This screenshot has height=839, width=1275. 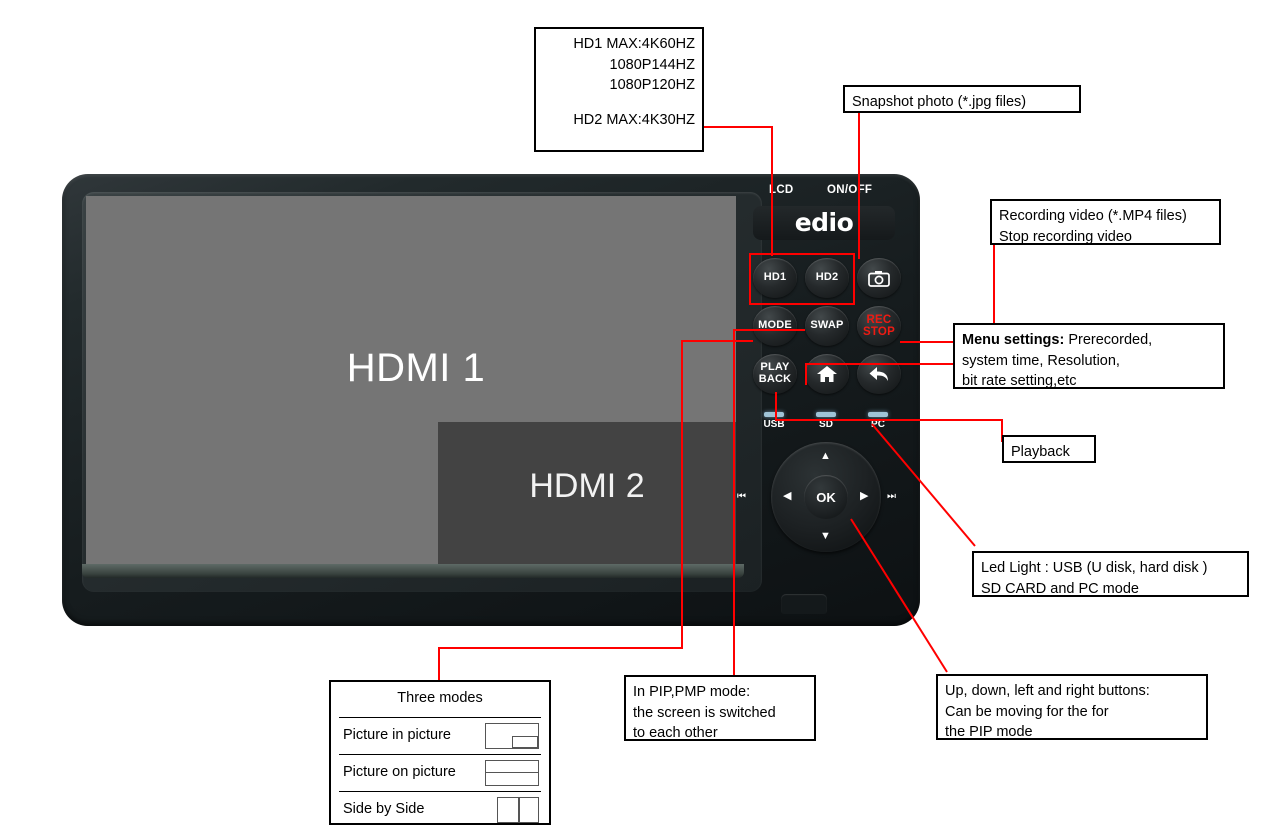 What do you see at coordinates (1060, 588) in the screenshot?
I see `led-line2: SD CARD and PC mode` at bounding box center [1060, 588].